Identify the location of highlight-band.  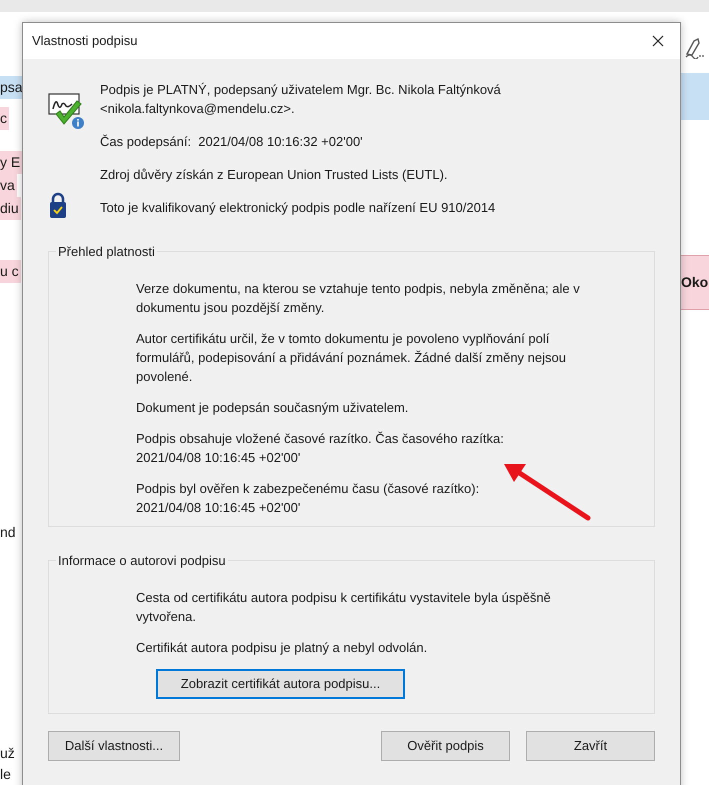
(695, 96).